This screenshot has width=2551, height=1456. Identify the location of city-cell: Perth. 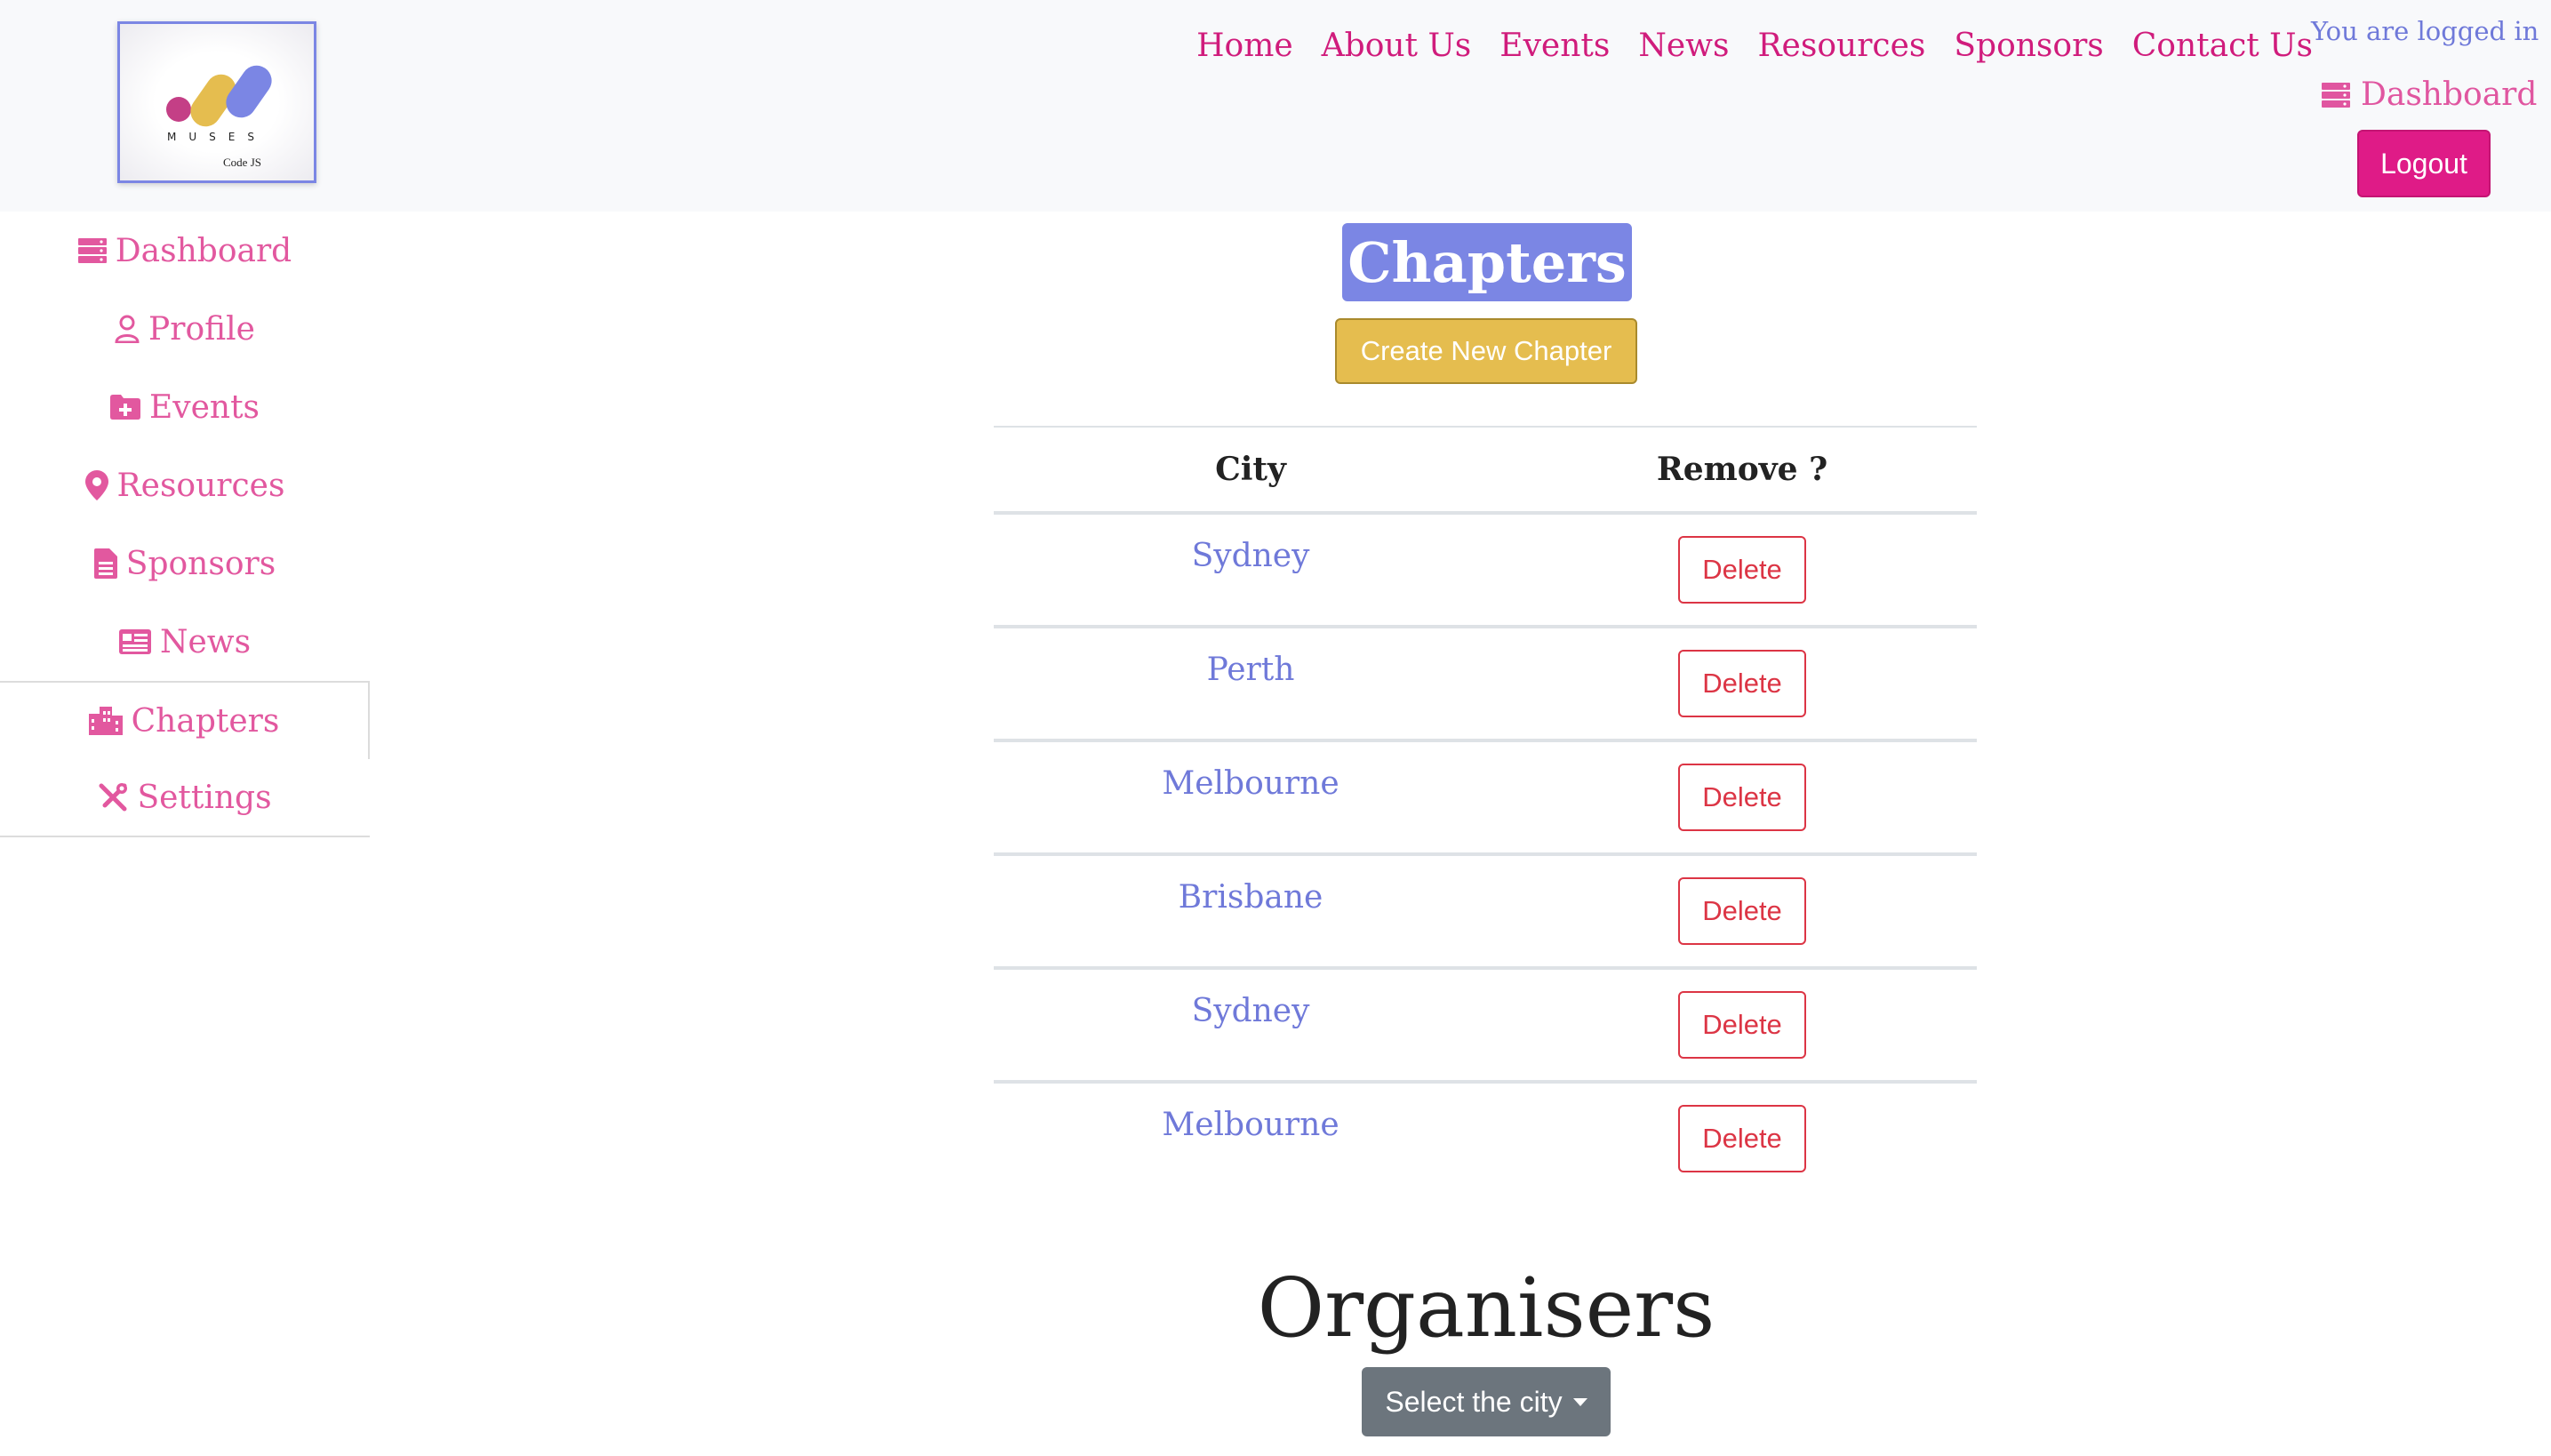
(1250, 670).